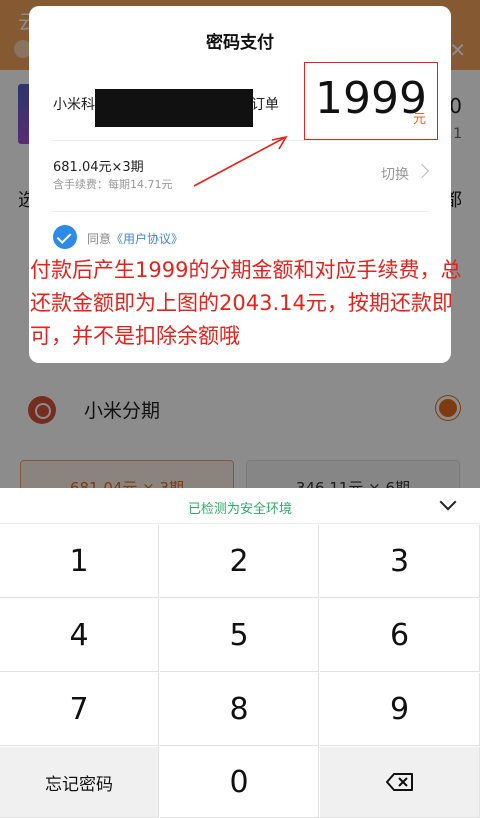  I want to click on redaction-bar, so click(174, 108).